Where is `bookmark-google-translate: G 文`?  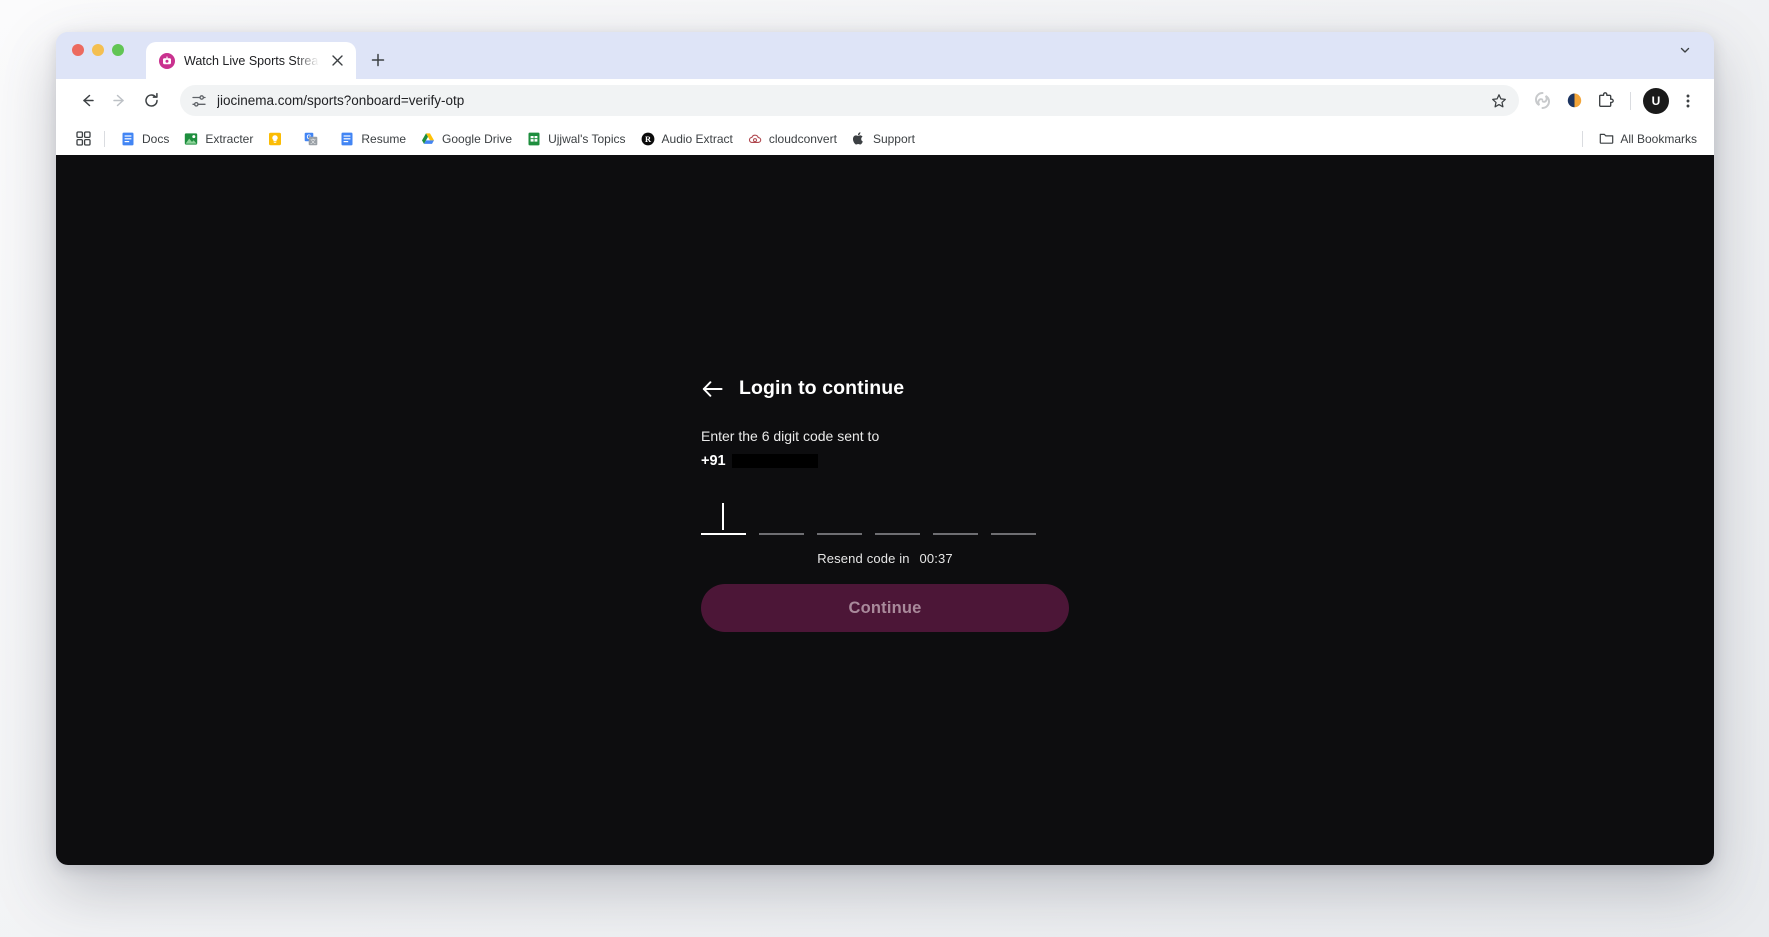 bookmark-google-translate: G 文 is located at coordinates (314, 139).